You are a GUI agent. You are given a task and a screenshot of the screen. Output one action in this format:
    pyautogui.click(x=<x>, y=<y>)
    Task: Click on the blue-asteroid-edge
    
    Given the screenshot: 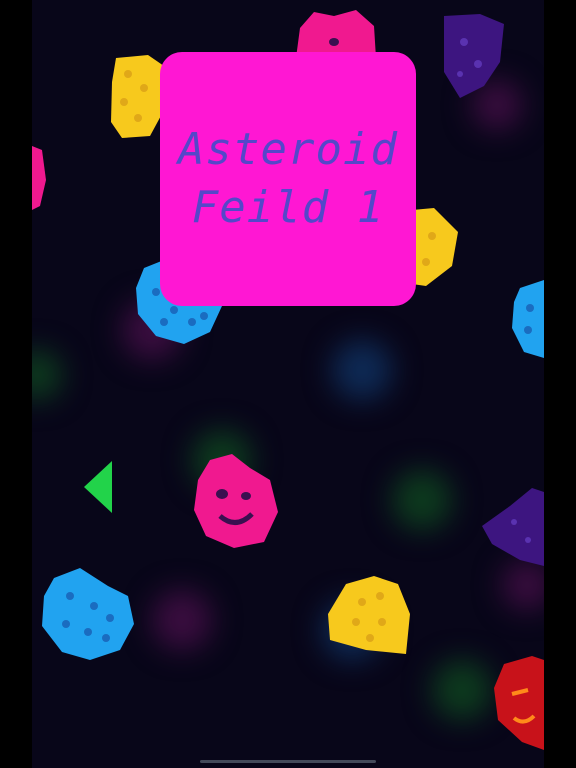 What is the action you would take?
    pyautogui.click(x=528, y=319)
    